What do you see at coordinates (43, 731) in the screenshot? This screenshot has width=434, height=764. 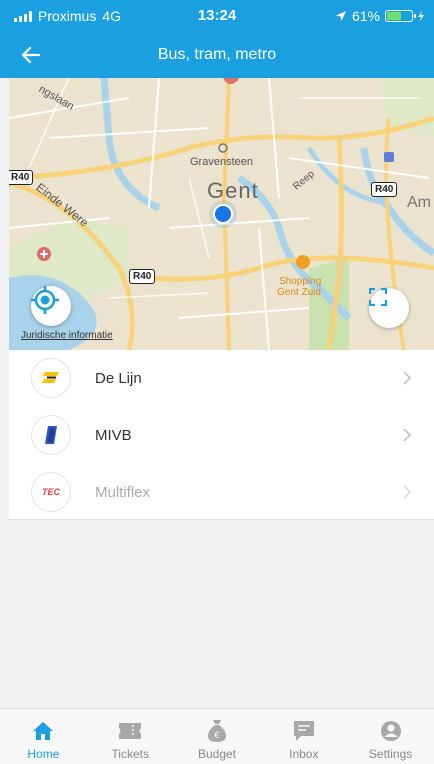 I see `home-icon` at bounding box center [43, 731].